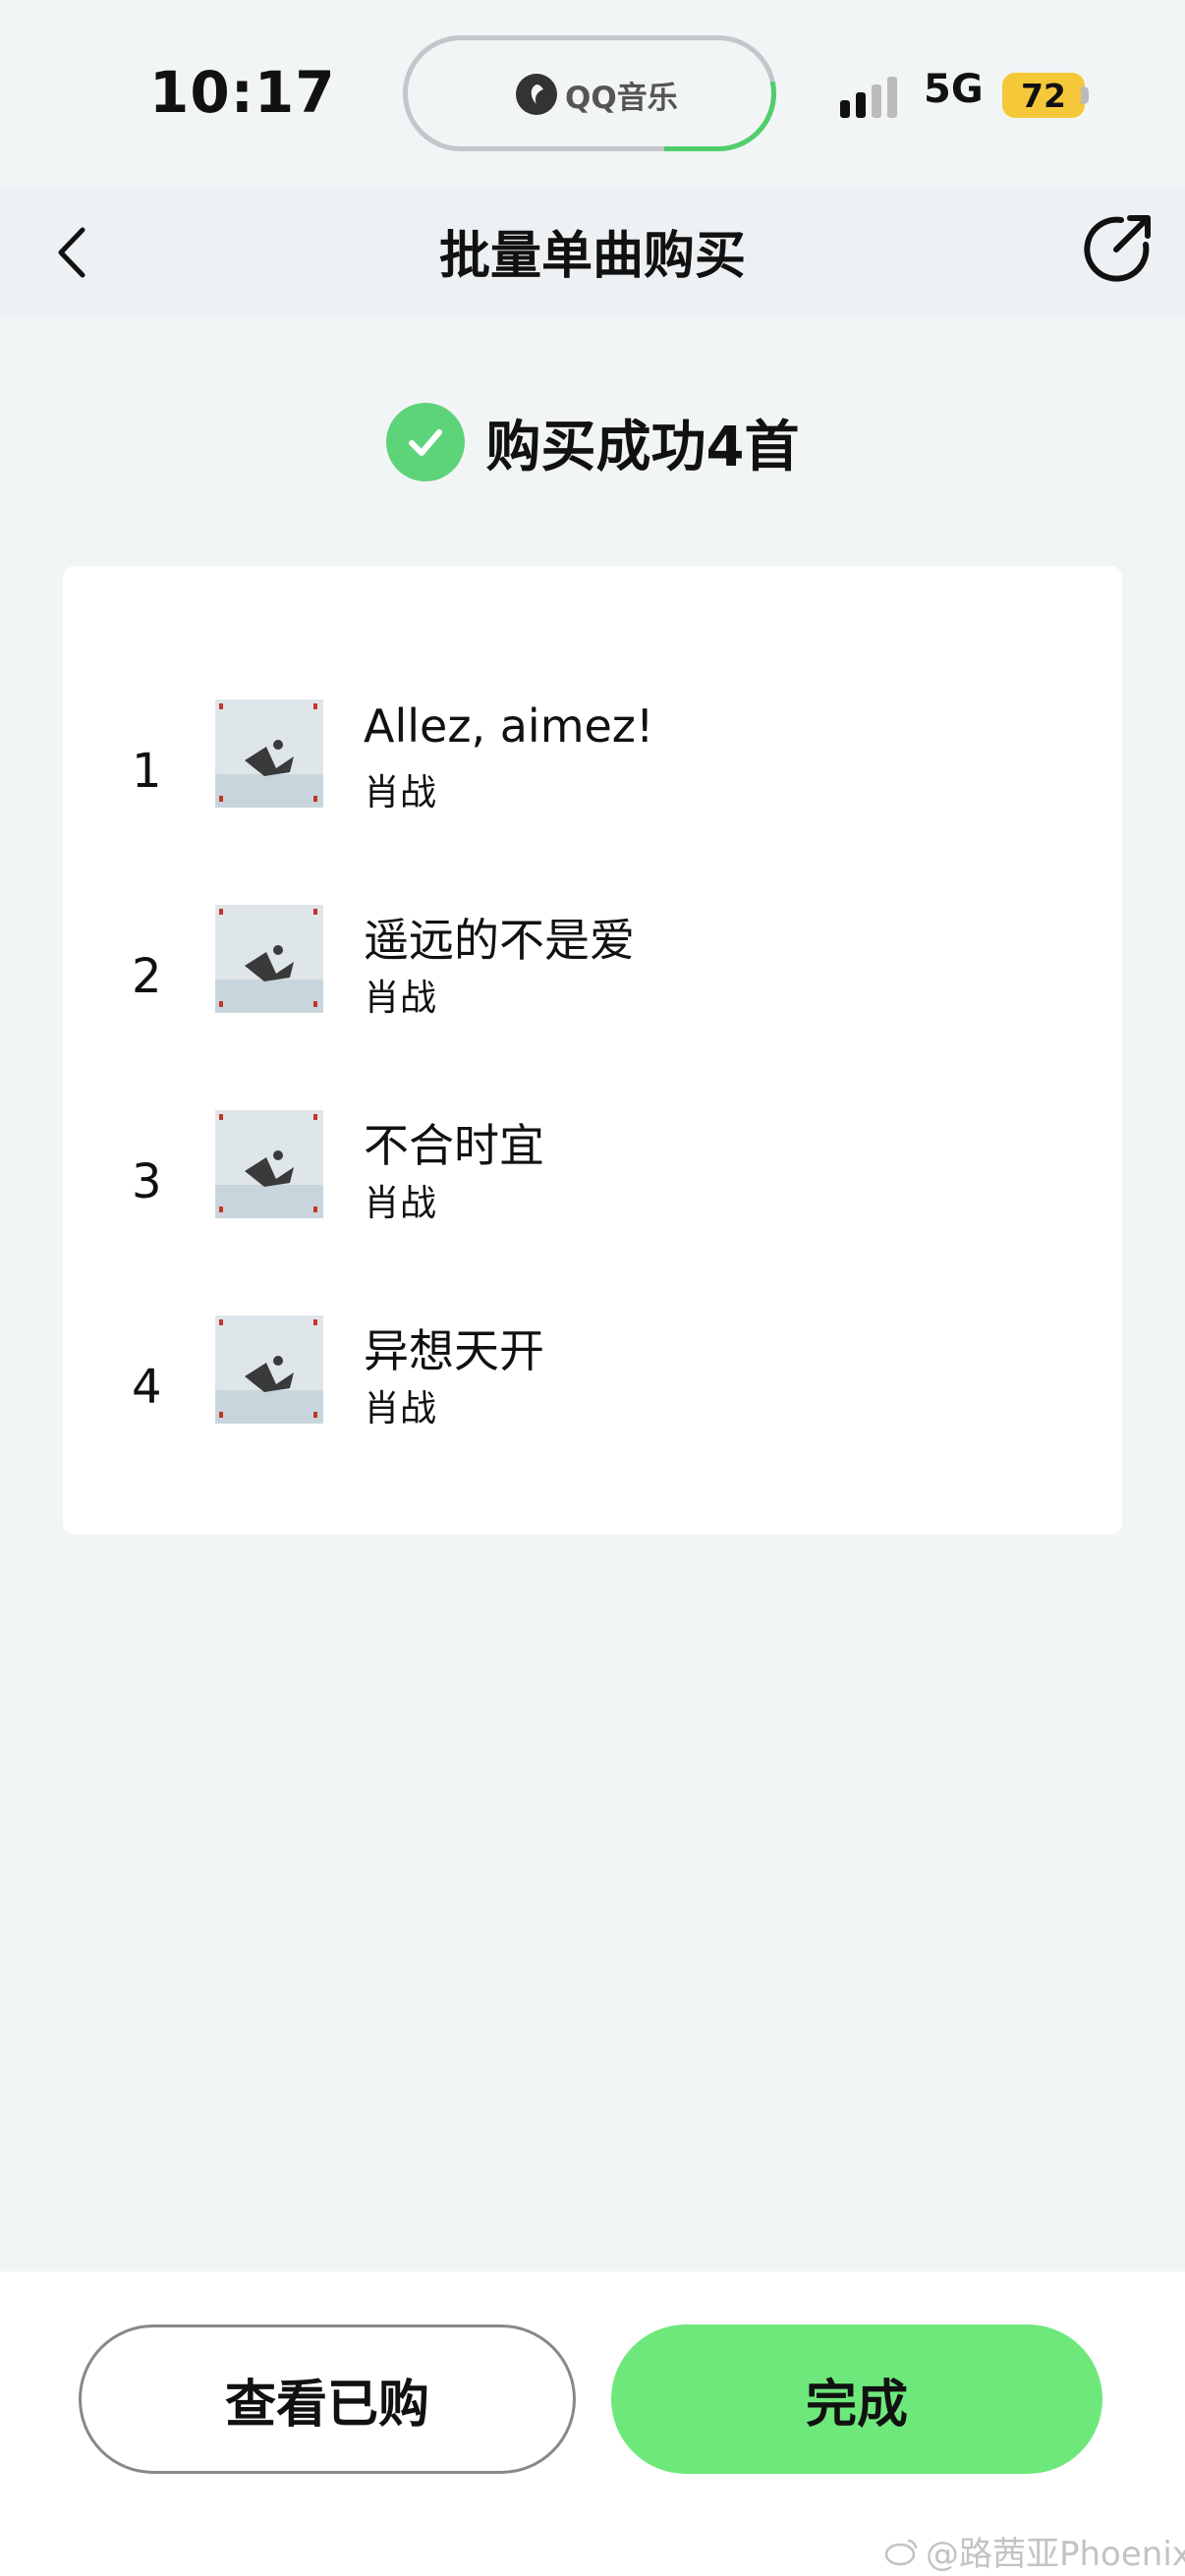  What do you see at coordinates (454, 1145) in the screenshot?
I see `song-title: 不合时宜` at bounding box center [454, 1145].